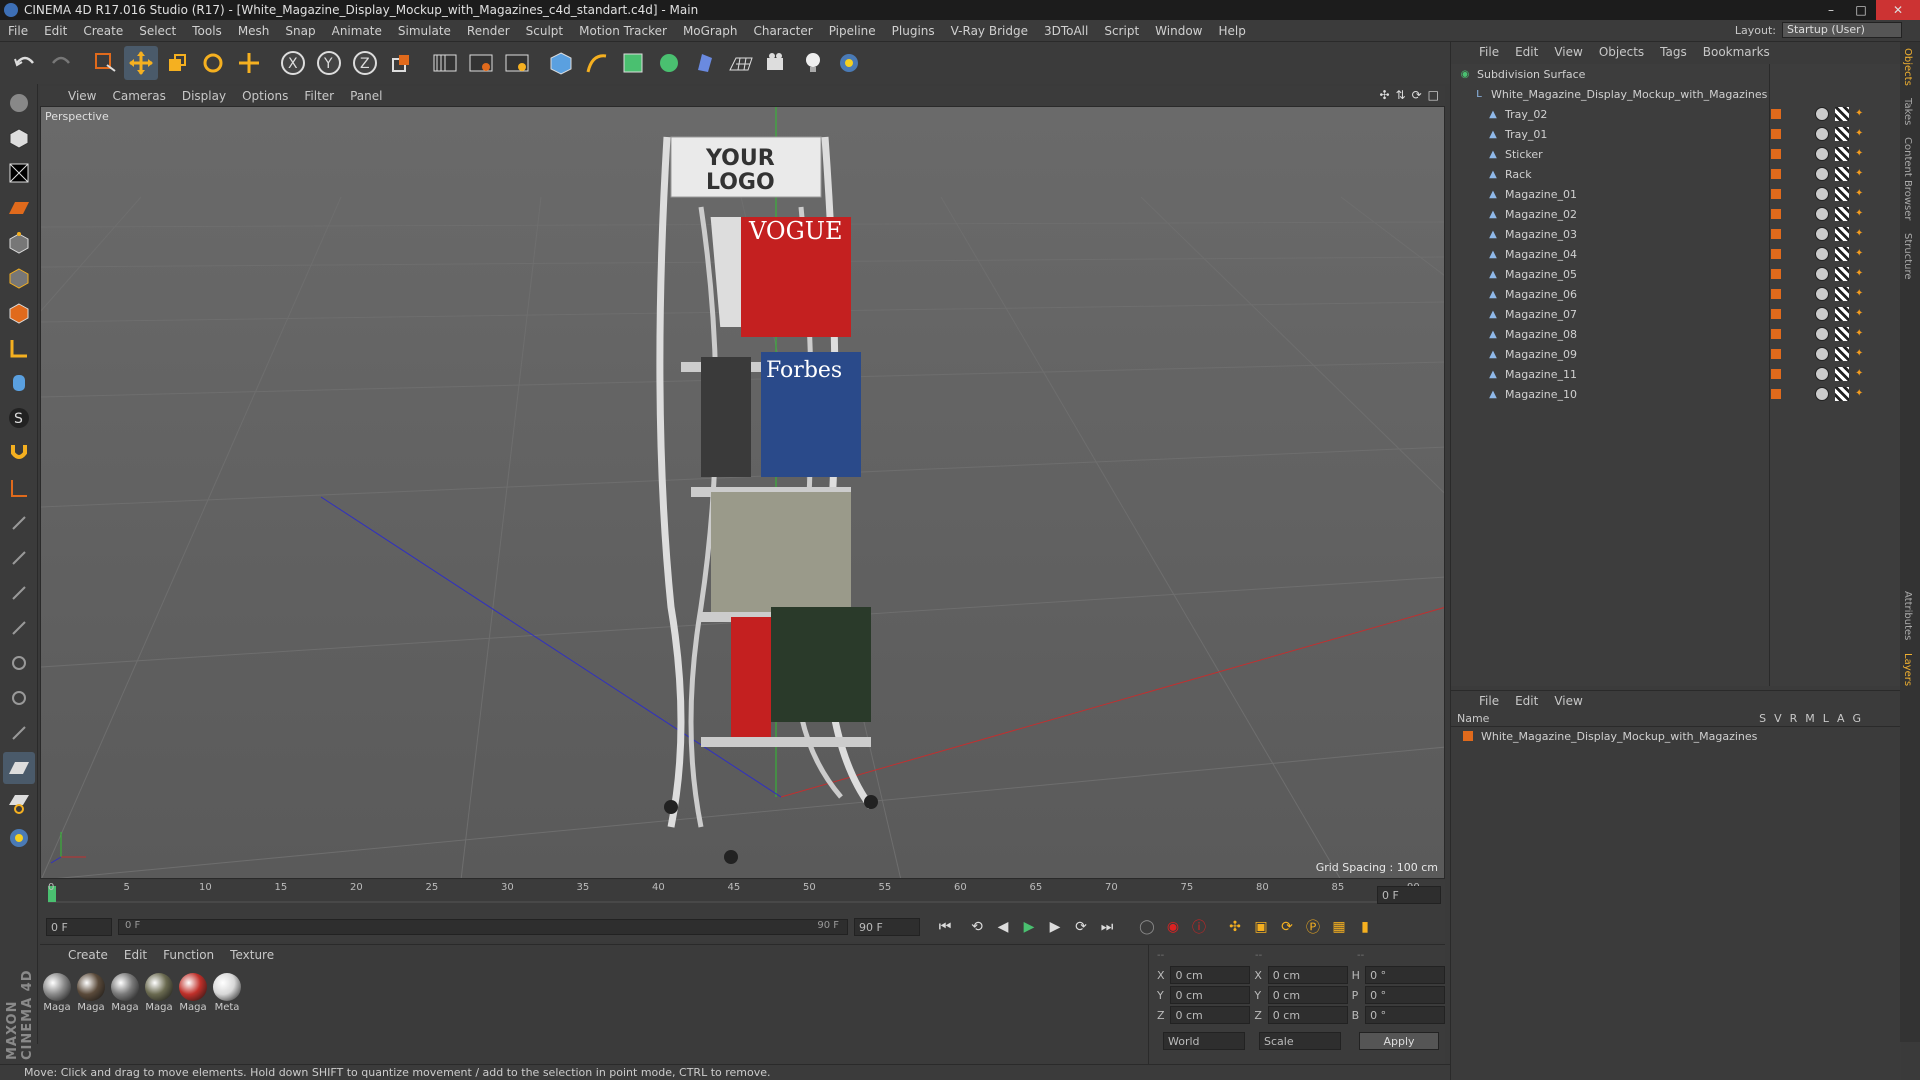 The height and width of the screenshot is (1080, 1920). I want to click on x-axis-lock-icon: X, so click(293, 63).